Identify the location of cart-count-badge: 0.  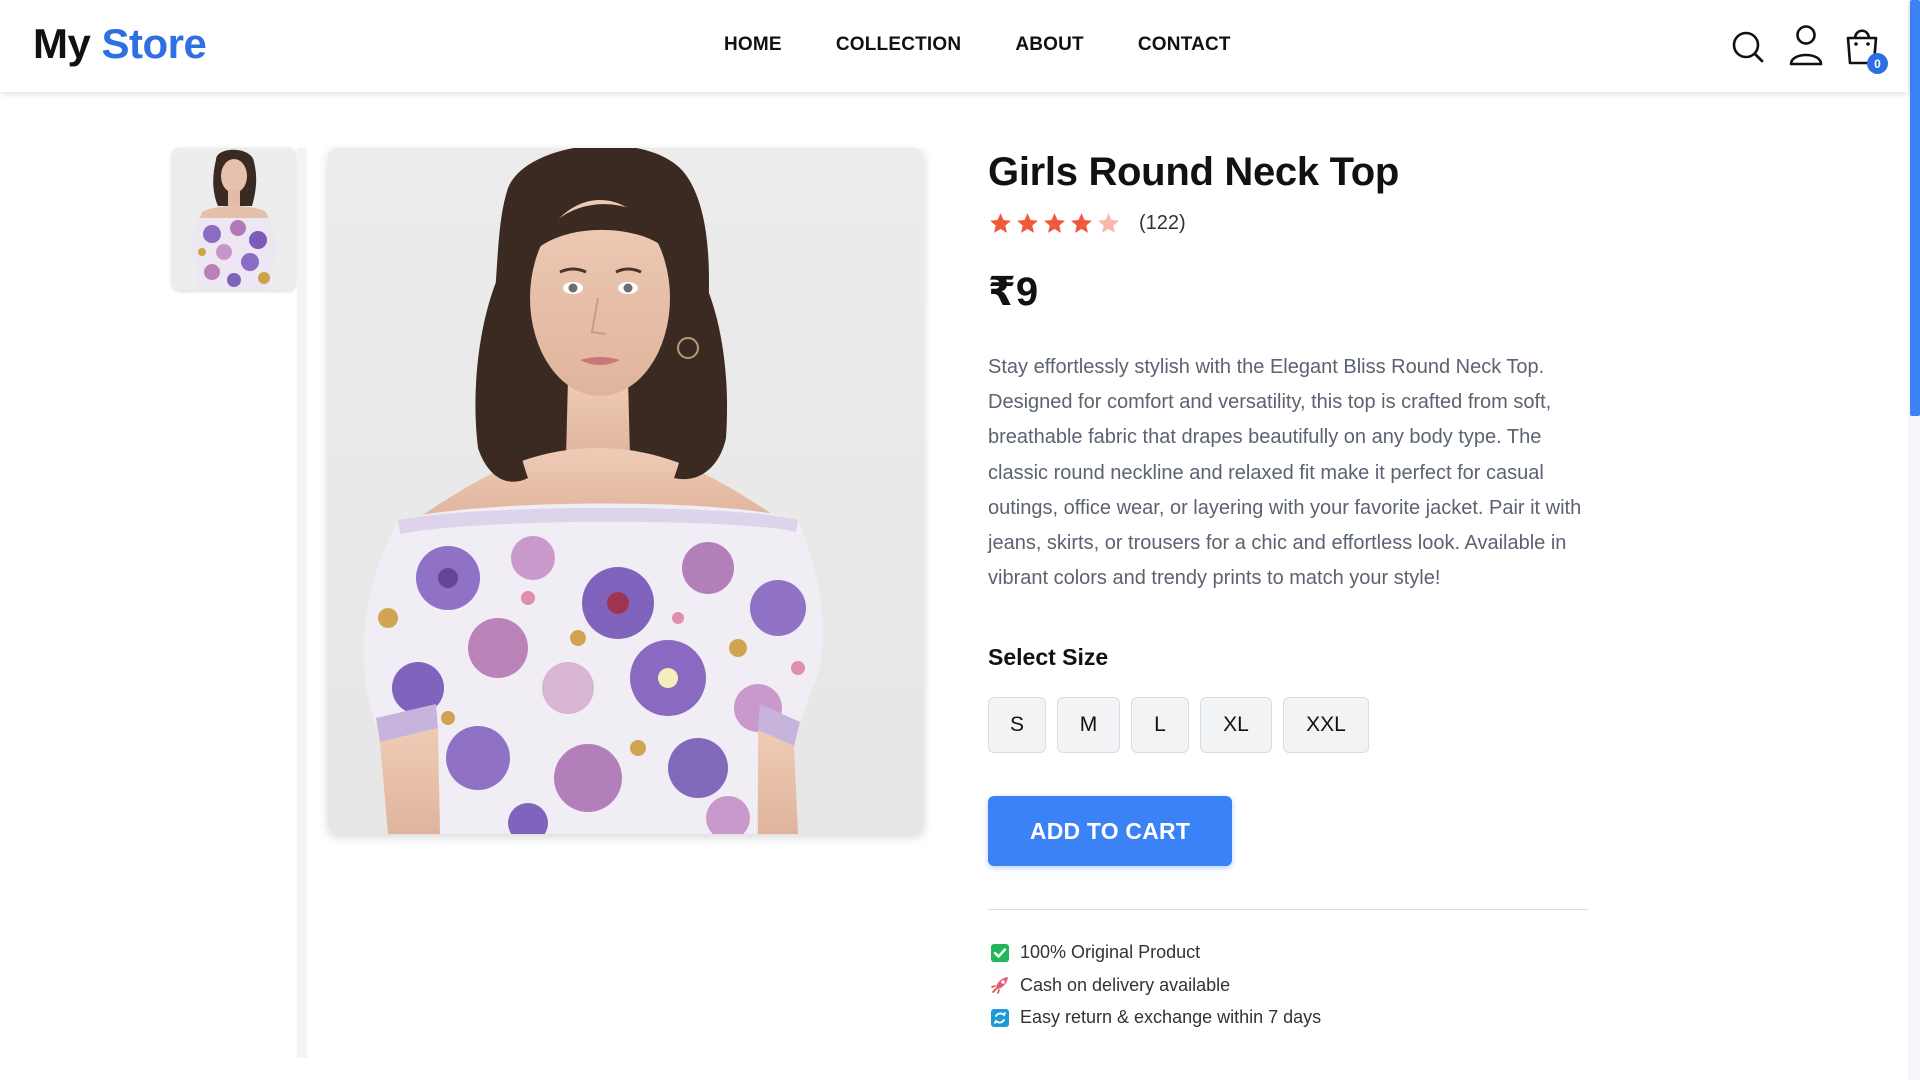
(1877, 63).